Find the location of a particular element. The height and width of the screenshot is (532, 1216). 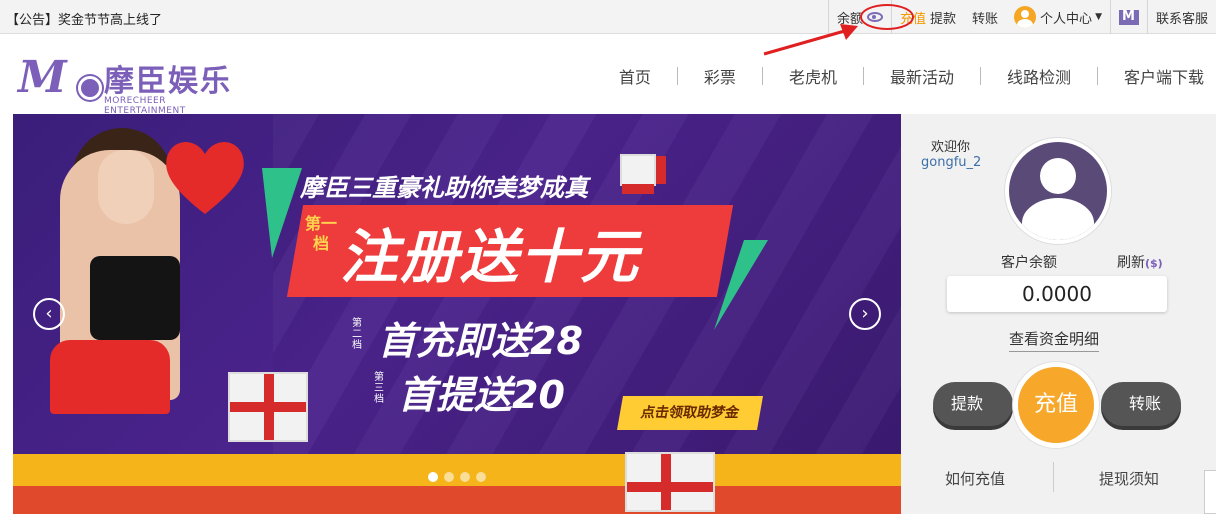

banner-headline: 摩臣三重豪礼助你美梦成真 is located at coordinates (444, 188).